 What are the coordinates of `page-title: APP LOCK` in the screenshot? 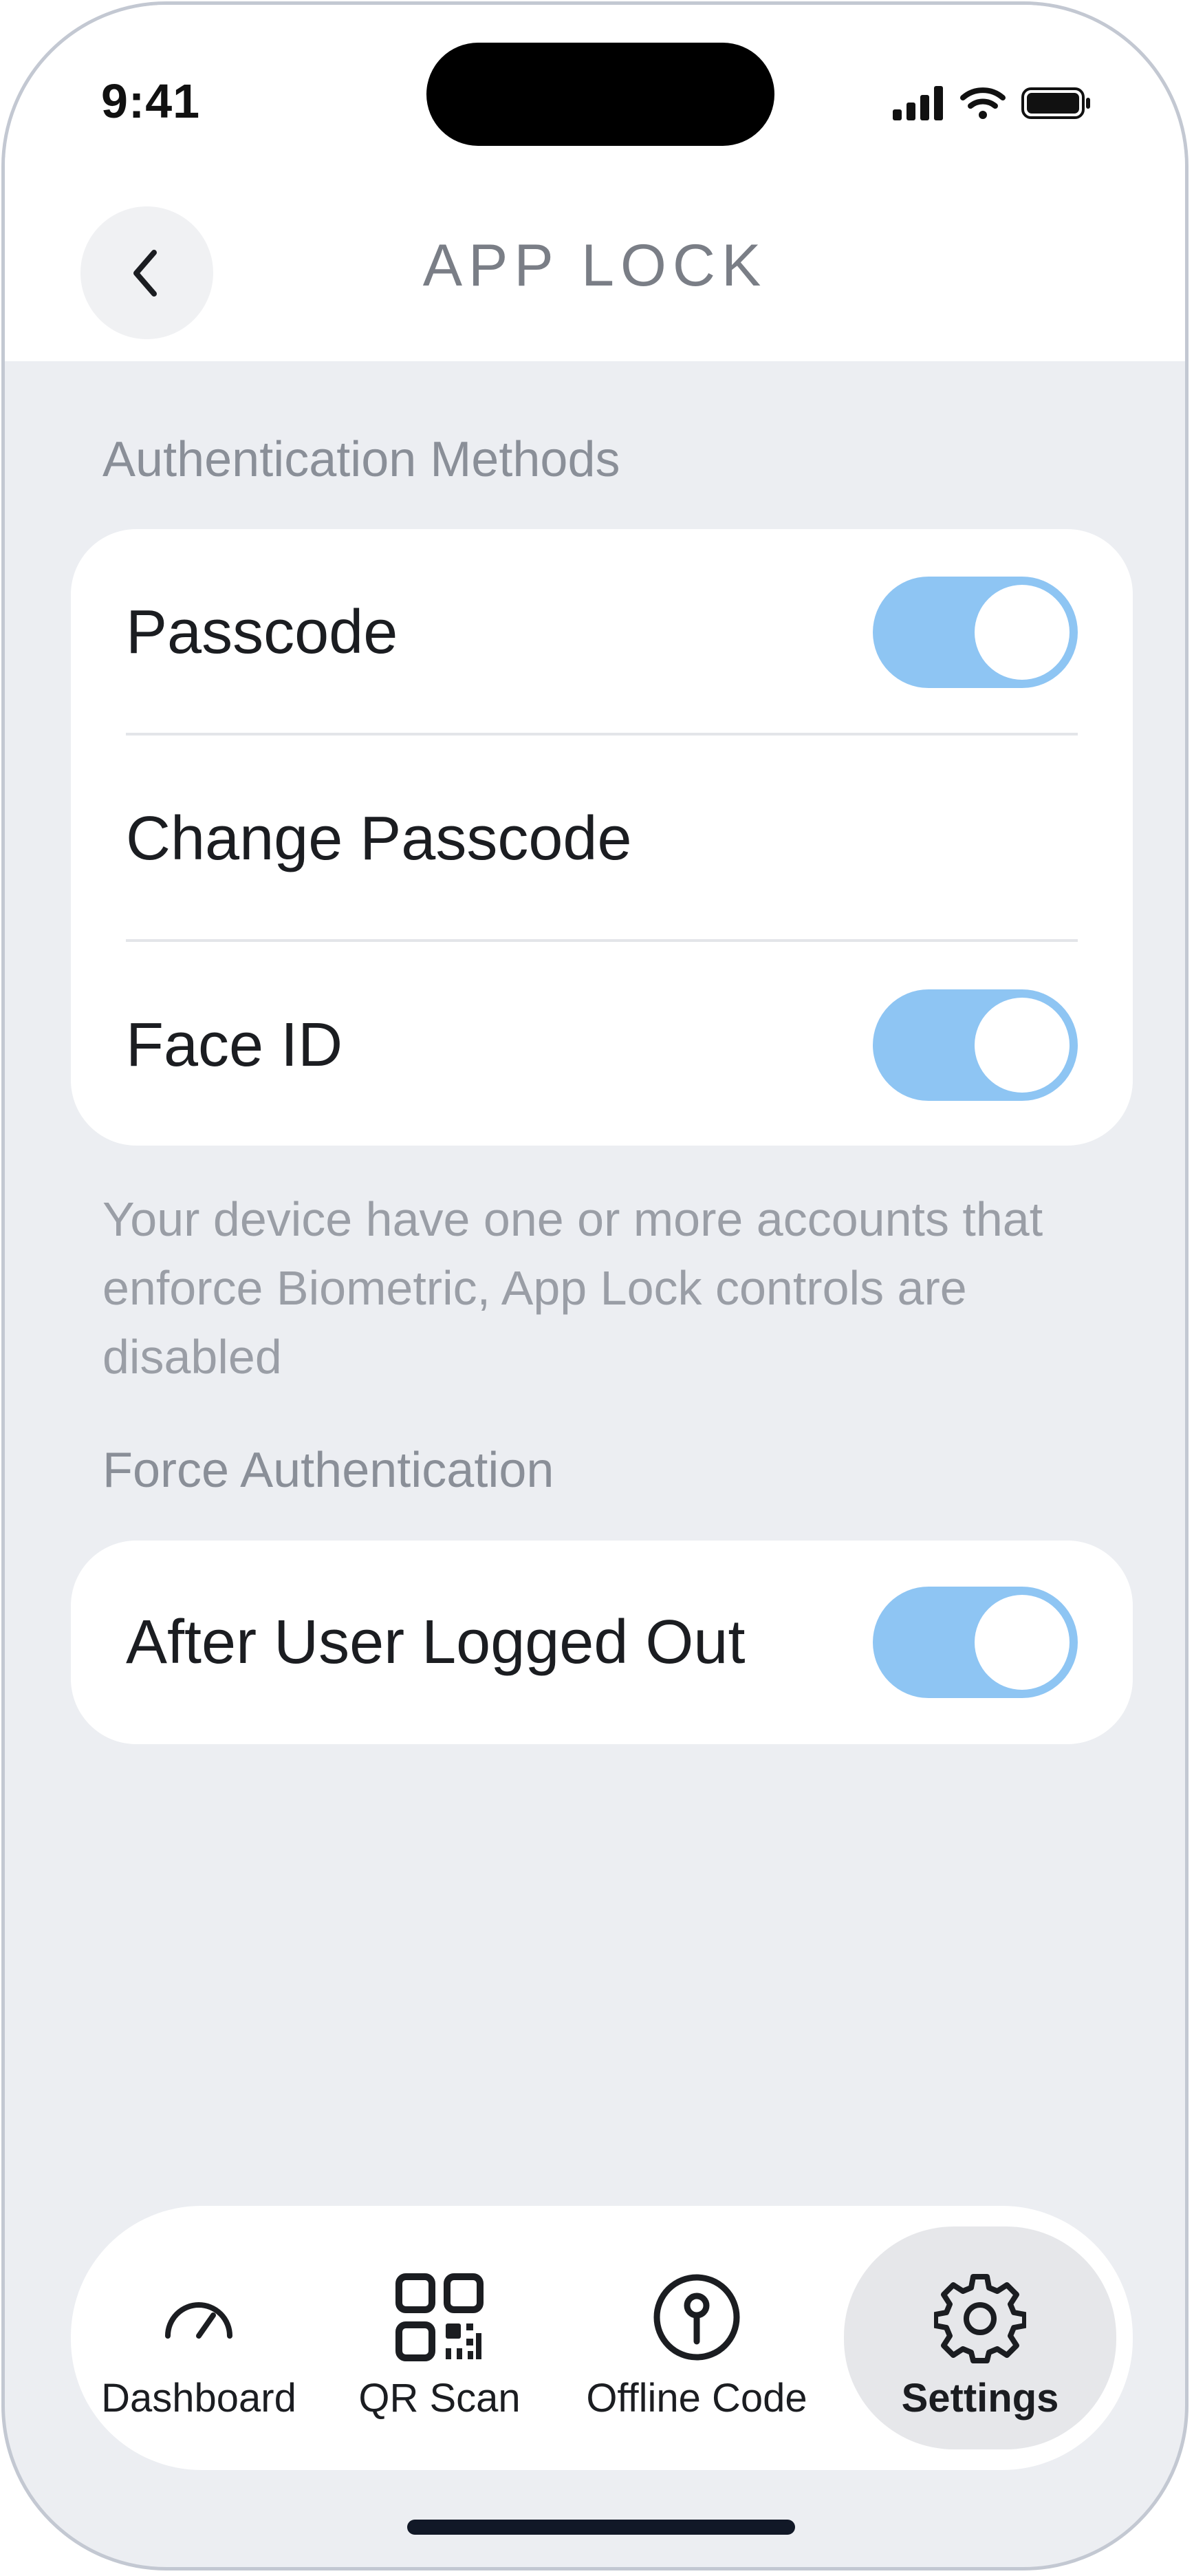 It's located at (595, 266).